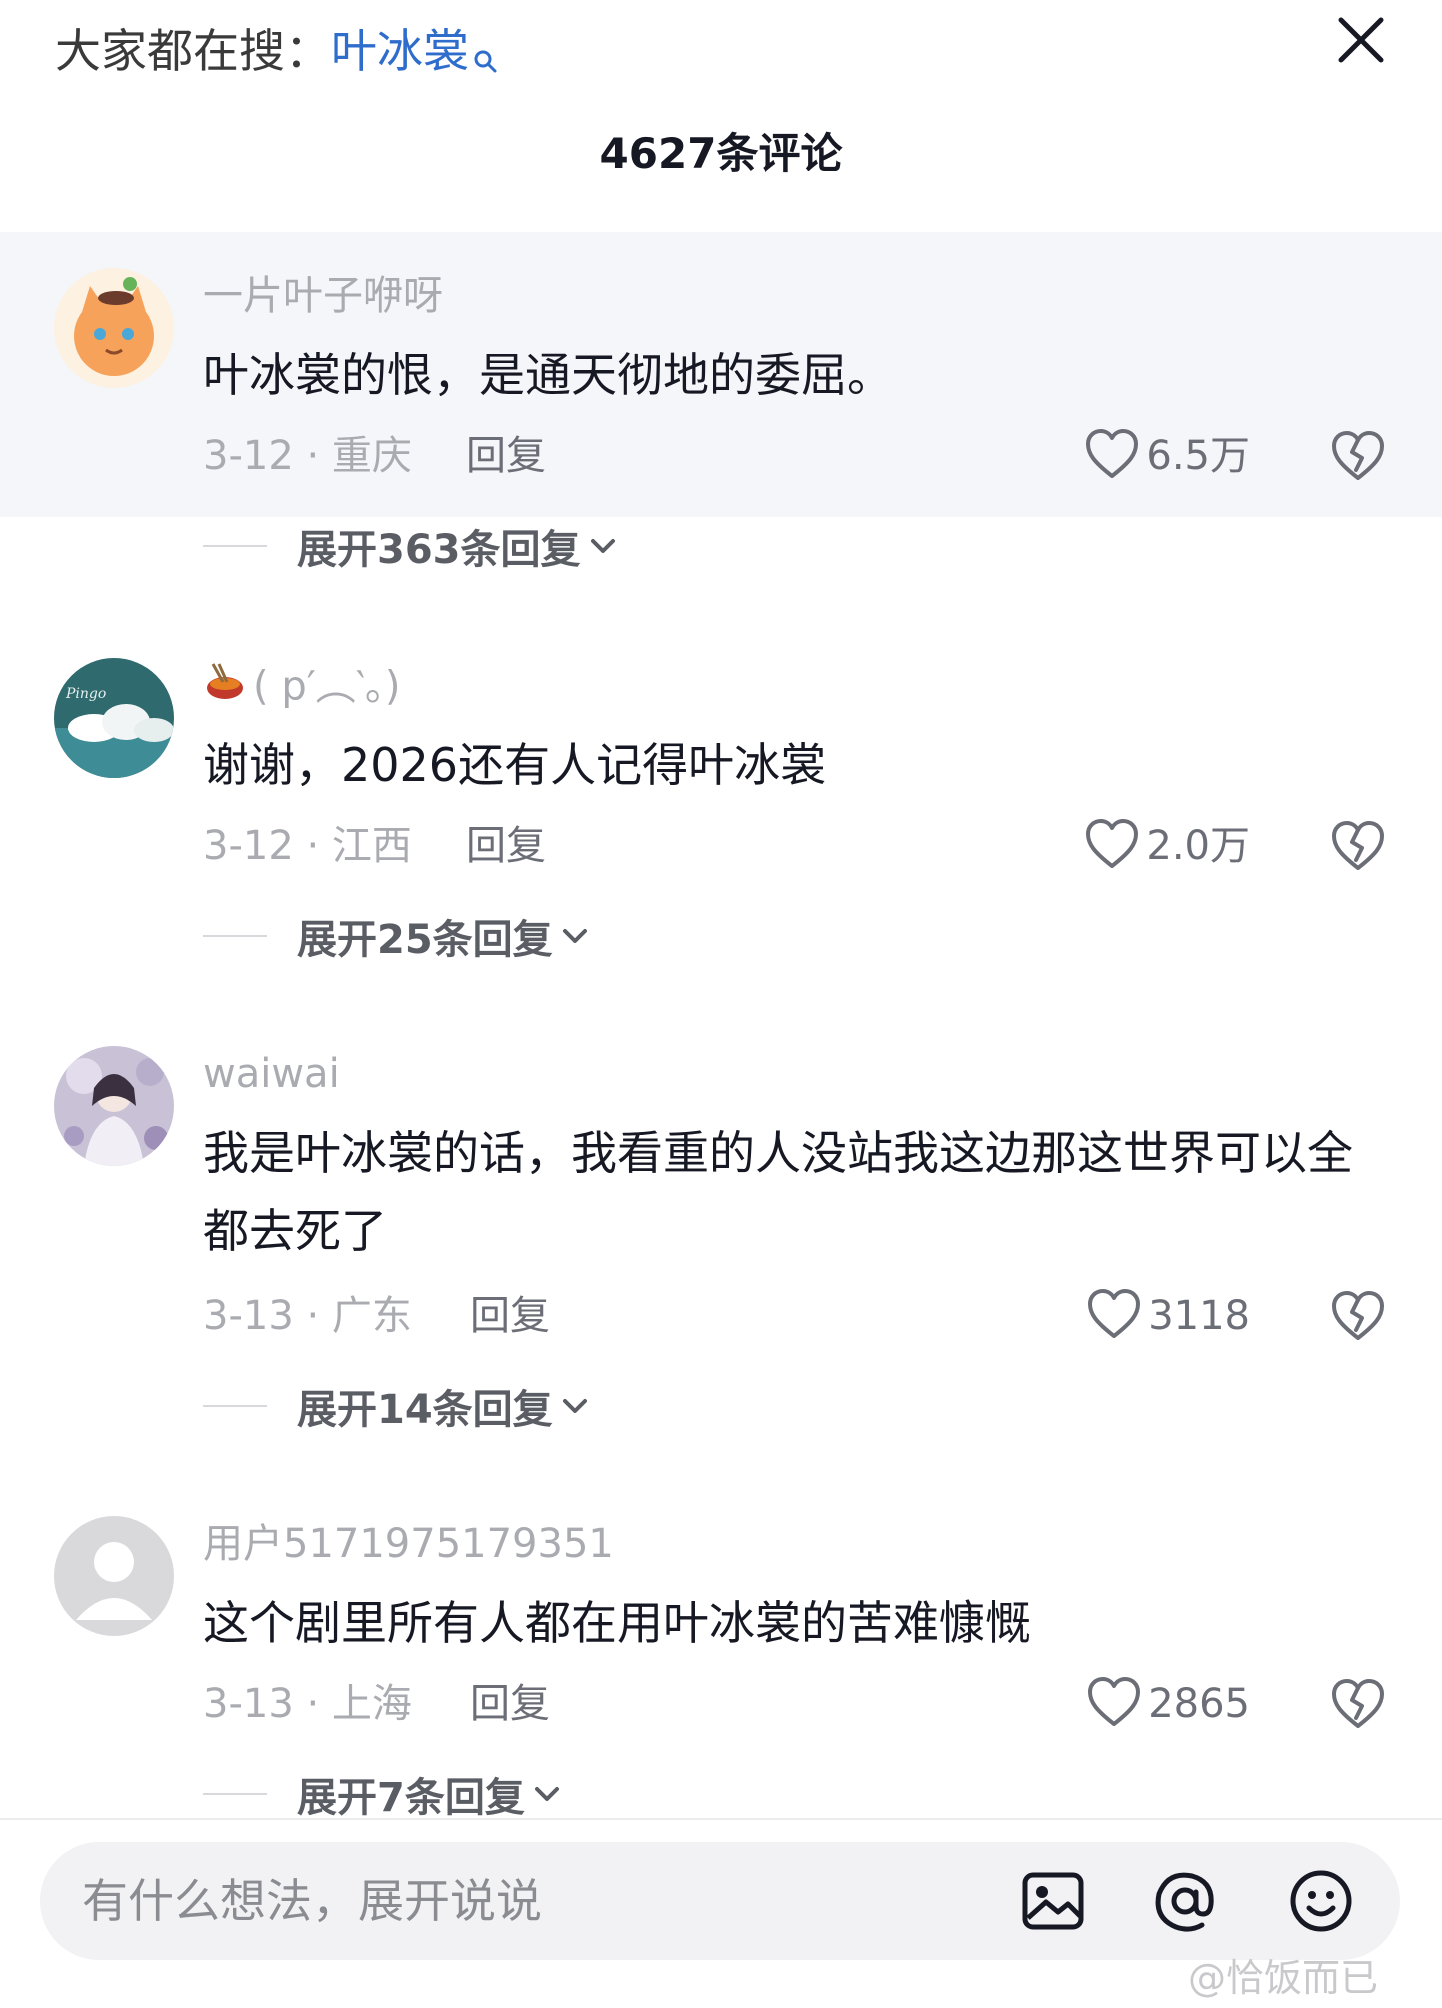 Image resolution: width=1442 pixels, height=2008 pixels. Describe the element at coordinates (1185, 1901) in the screenshot. I see `mention-icon` at that location.